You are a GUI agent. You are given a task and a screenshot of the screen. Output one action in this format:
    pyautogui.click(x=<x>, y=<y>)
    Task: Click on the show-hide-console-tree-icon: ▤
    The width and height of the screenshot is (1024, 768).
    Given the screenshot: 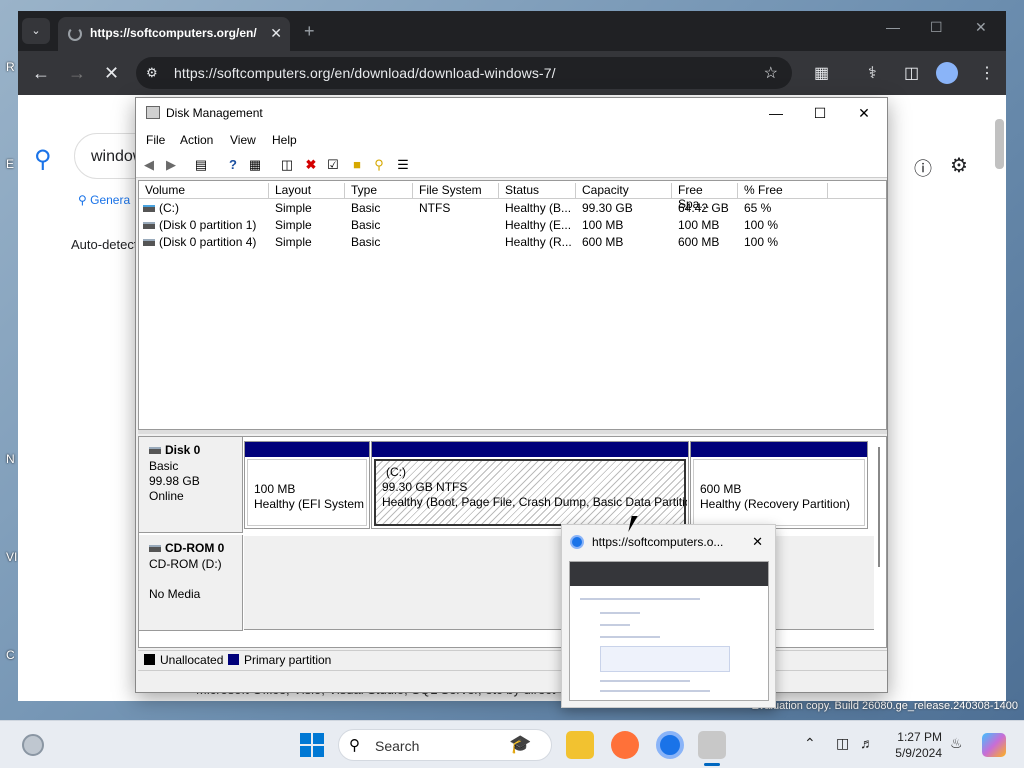 What is the action you would take?
    pyautogui.click(x=201, y=165)
    